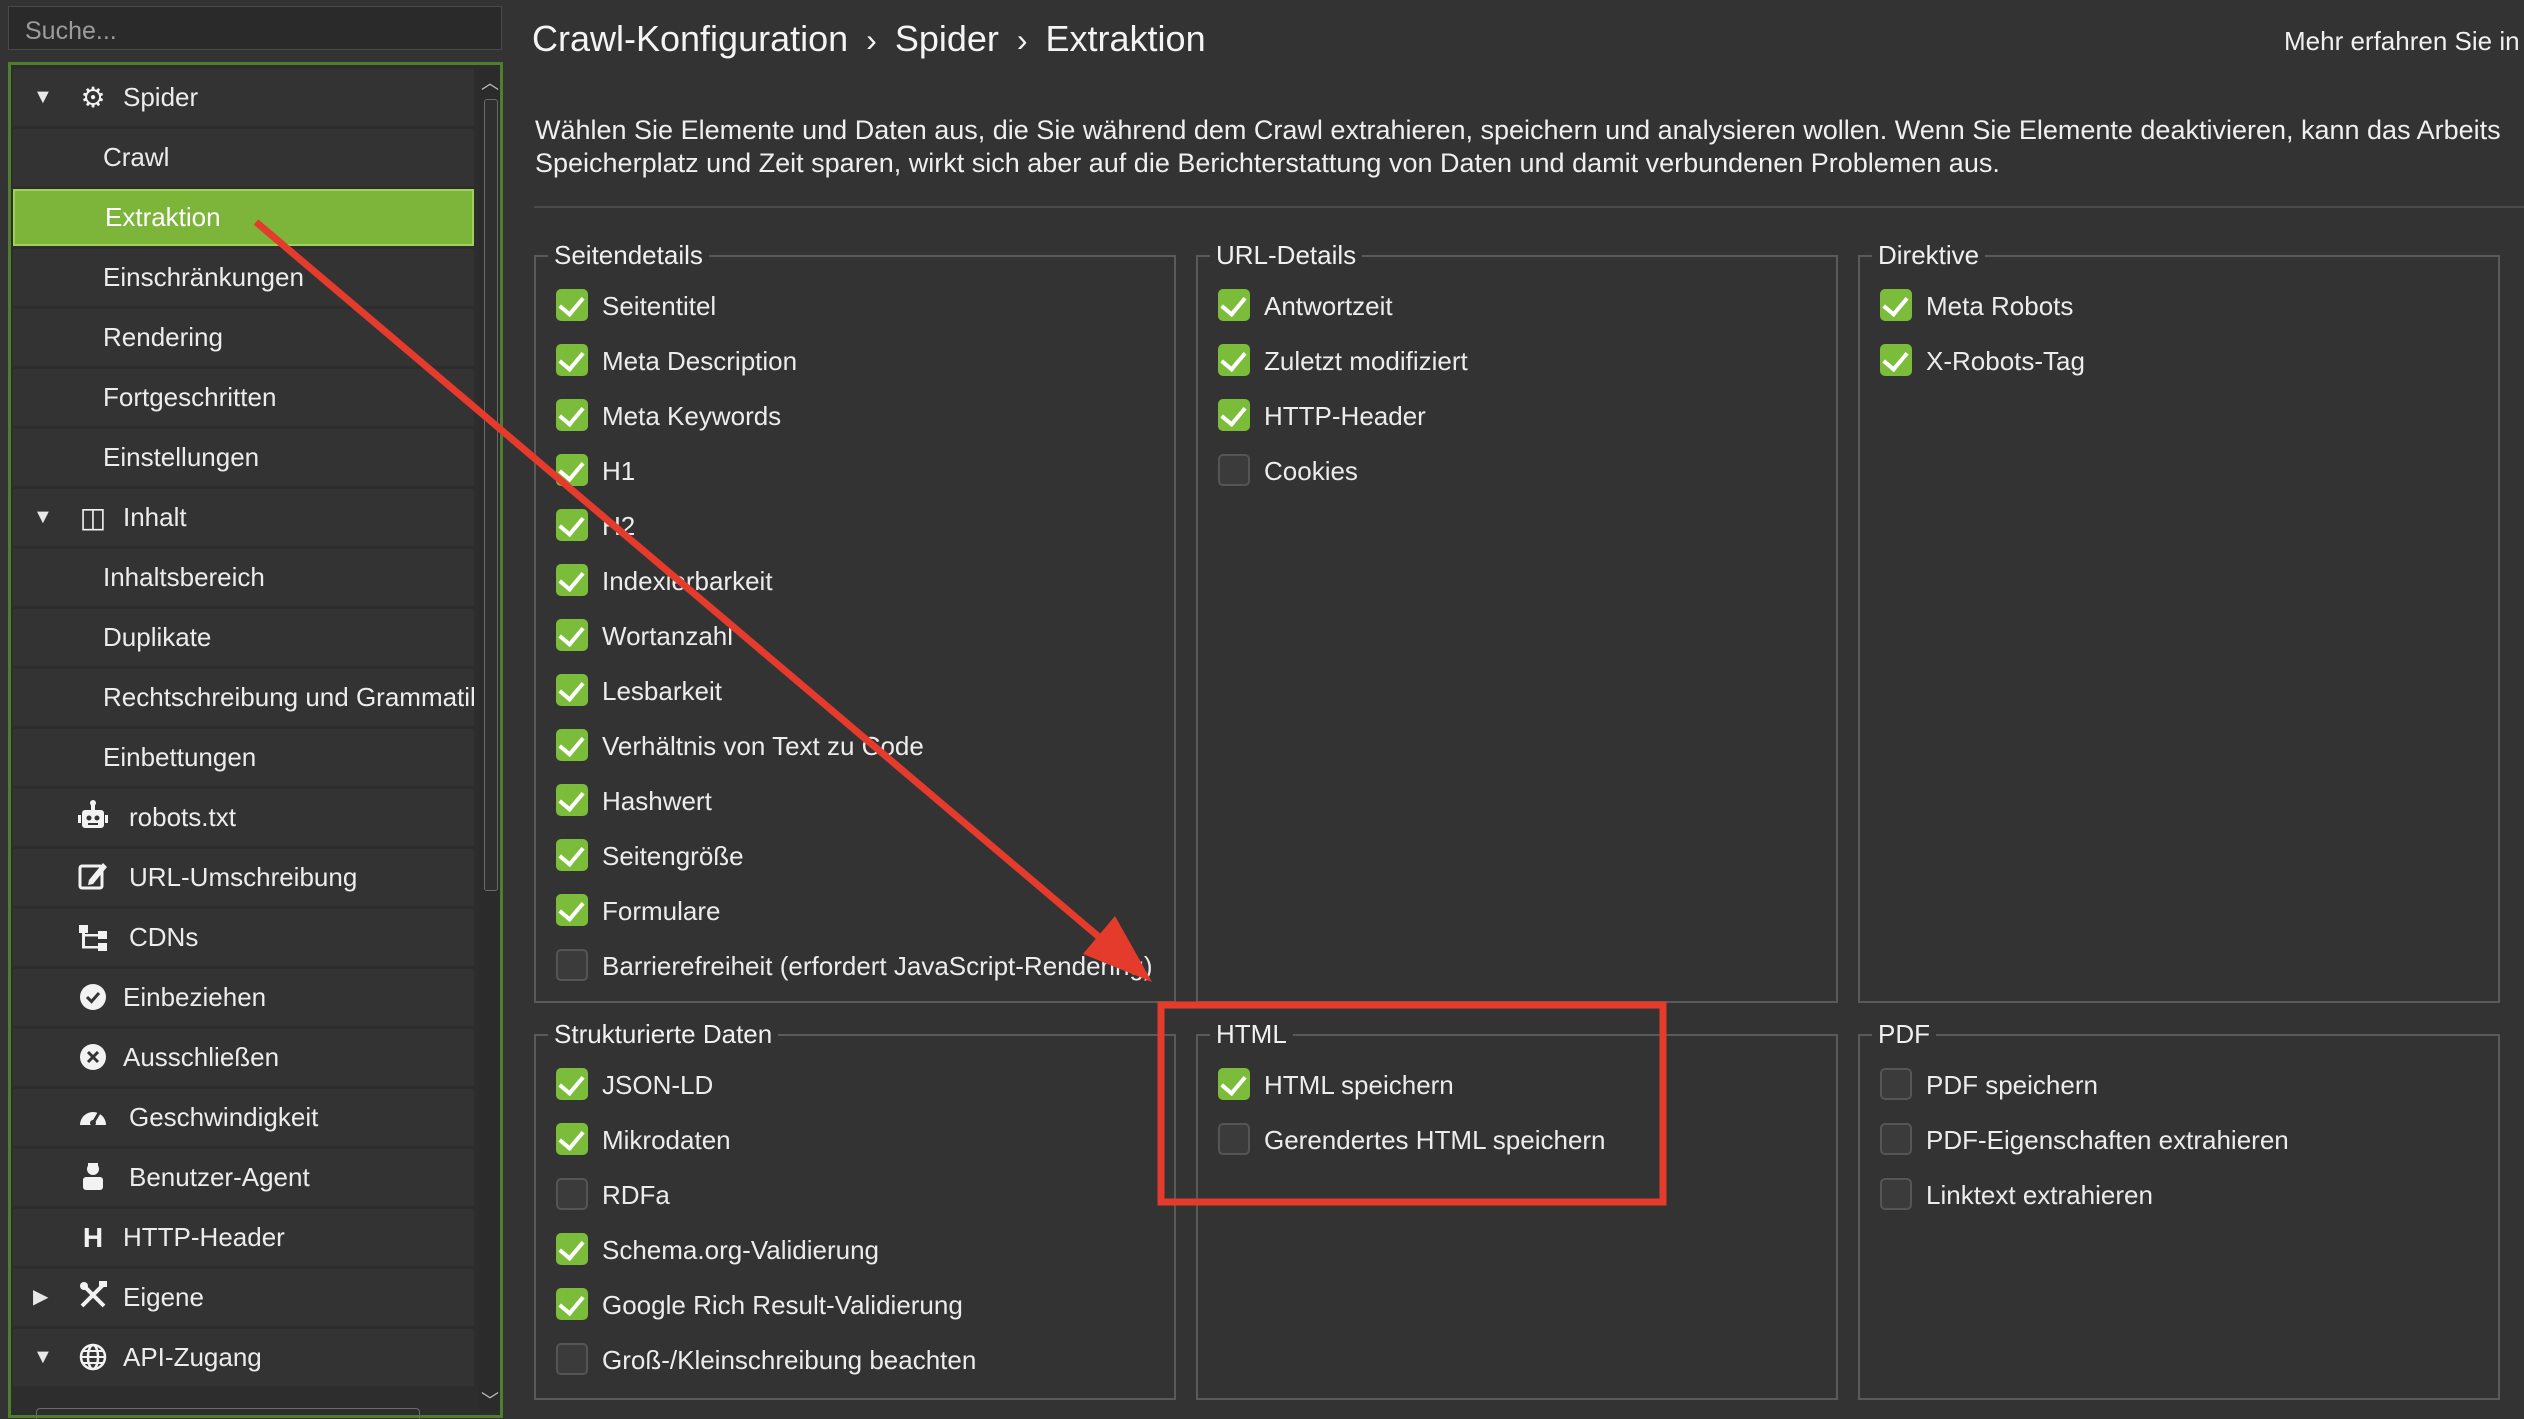  What do you see at coordinates (700, 361) in the screenshot?
I see `checkbox-label: Meta Description` at bounding box center [700, 361].